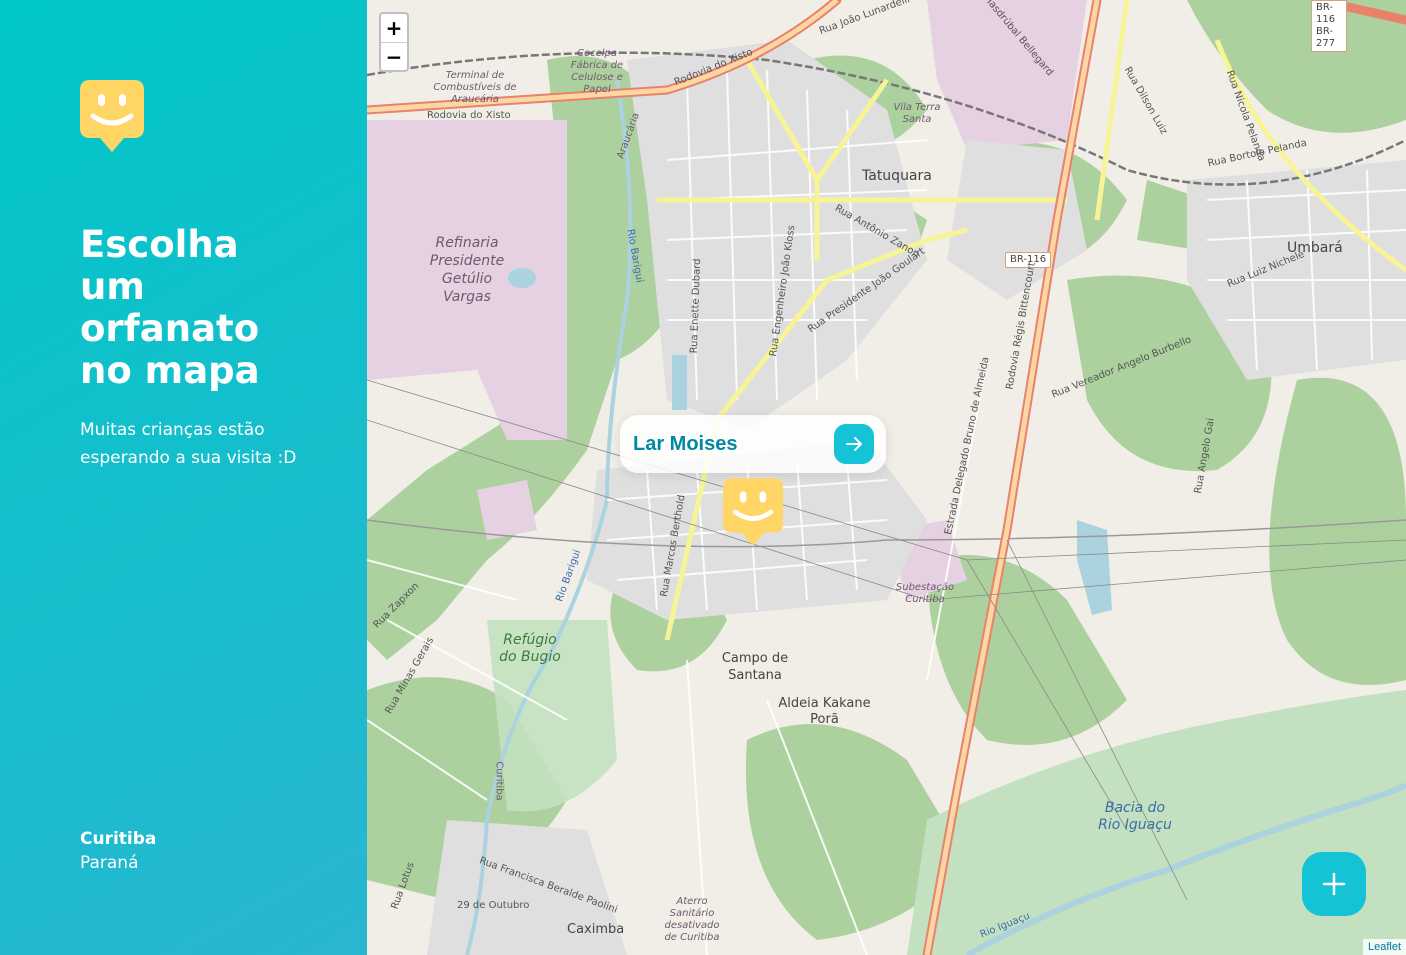 The image size is (1406, 955). I want to click on map-label: Vila Terra Santa, so click(917, 113).